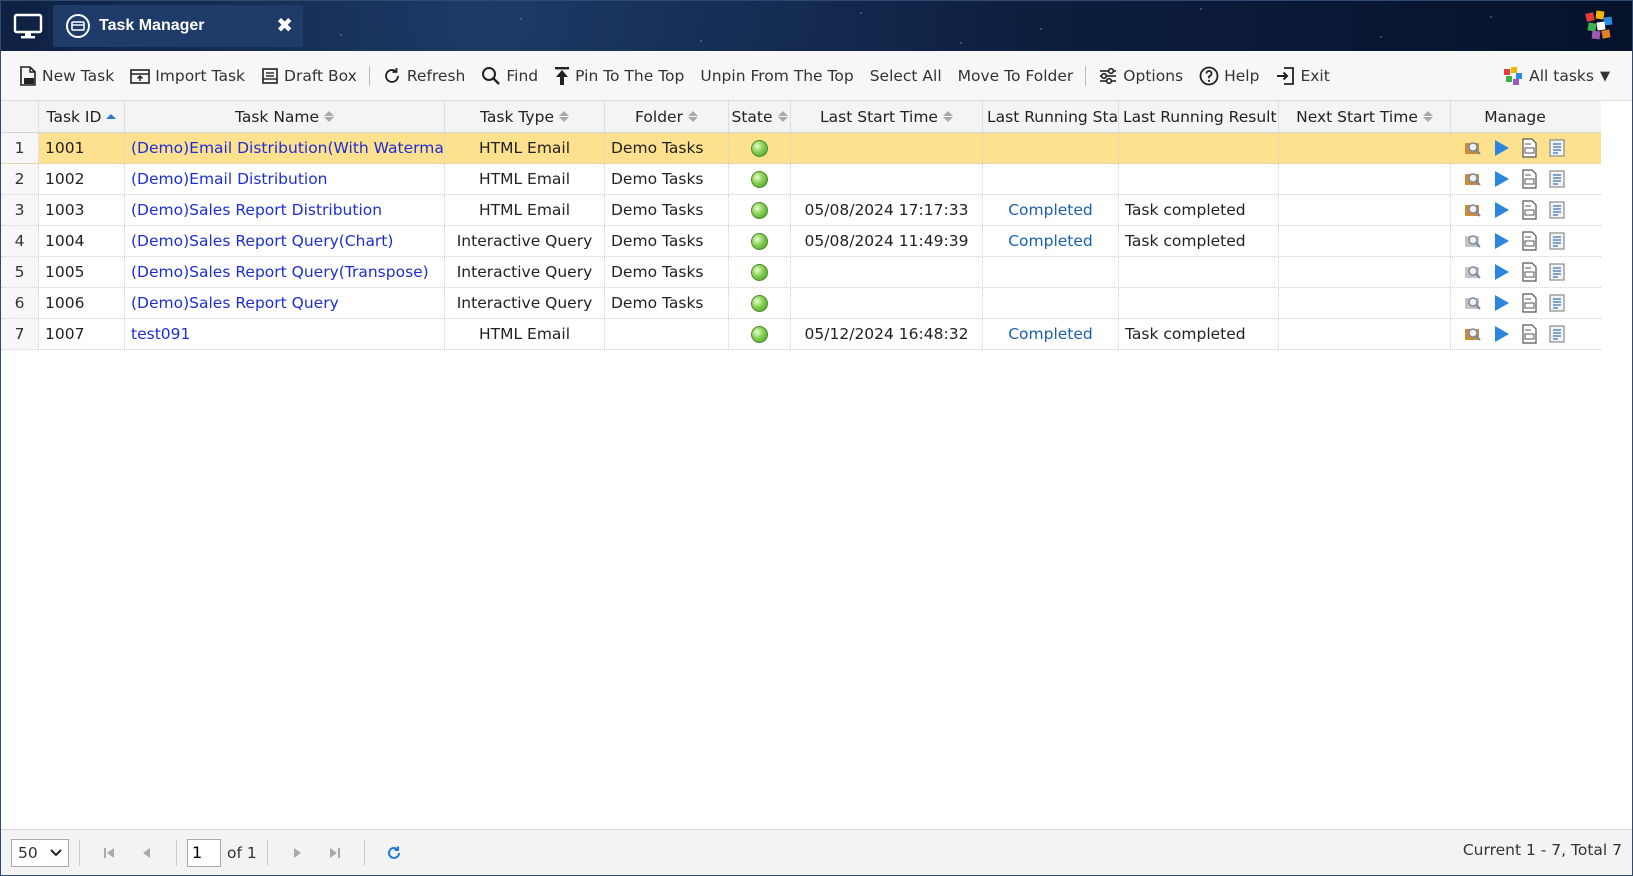 This screenshot has width=1633, height=876. I want to click on task-name-link: (Demo)Sales Report Query, so click(285, 303).